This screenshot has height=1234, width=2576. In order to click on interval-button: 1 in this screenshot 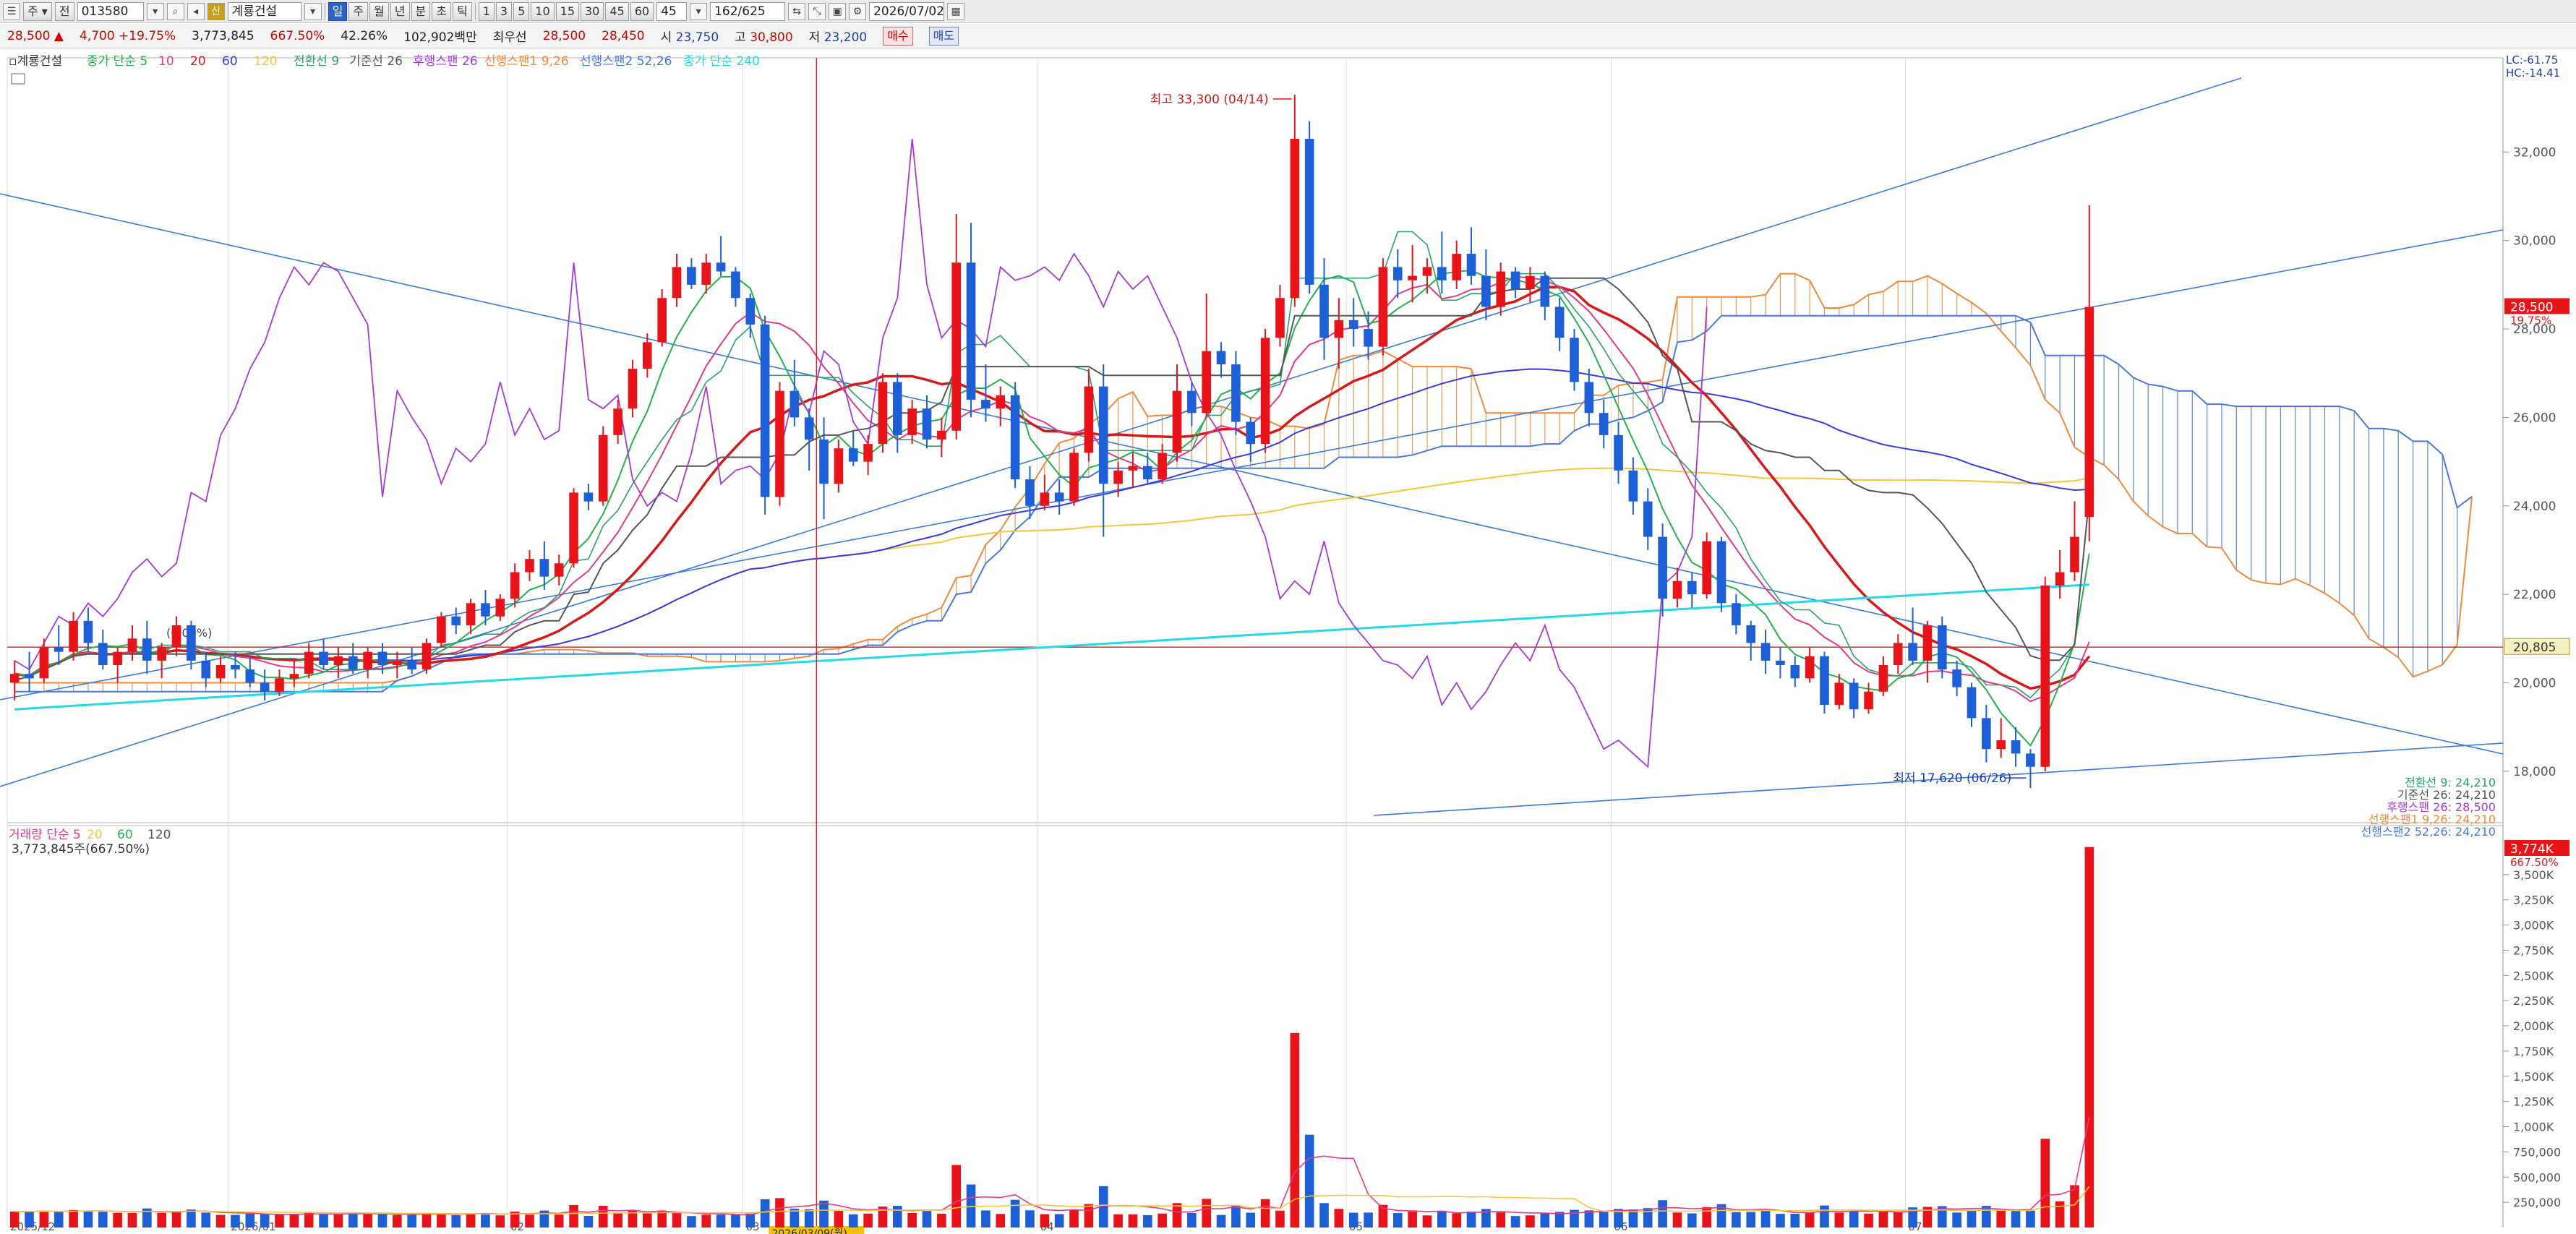, I will do `click(486, 11)`.